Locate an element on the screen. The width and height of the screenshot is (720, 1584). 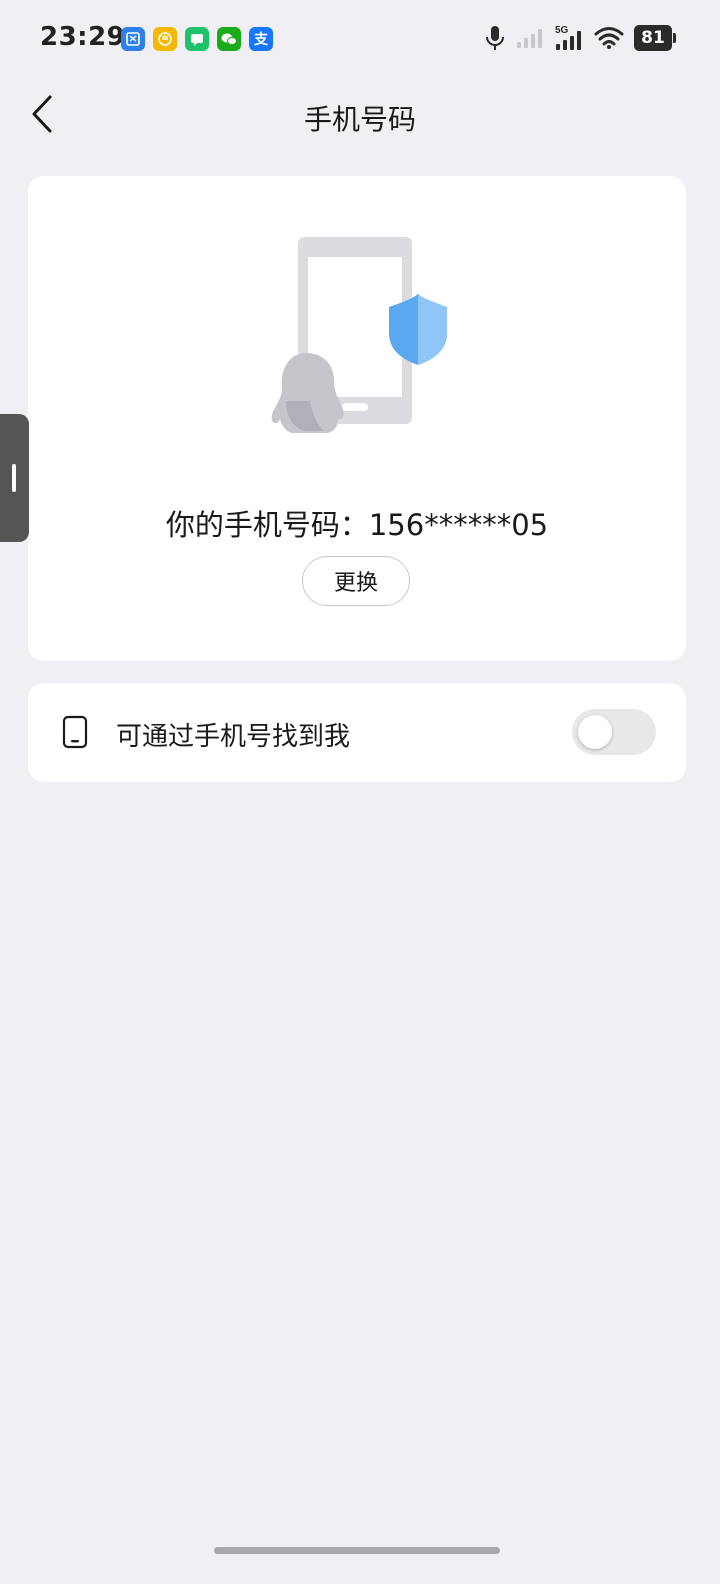
find-by-phone-setting: 可通过手机号找到我 is located at coordinates (357, 732).